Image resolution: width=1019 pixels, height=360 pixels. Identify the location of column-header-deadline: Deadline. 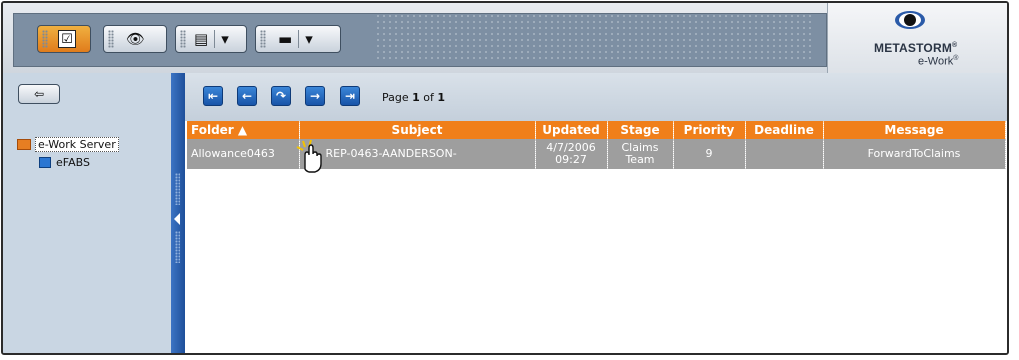
(784, 130).